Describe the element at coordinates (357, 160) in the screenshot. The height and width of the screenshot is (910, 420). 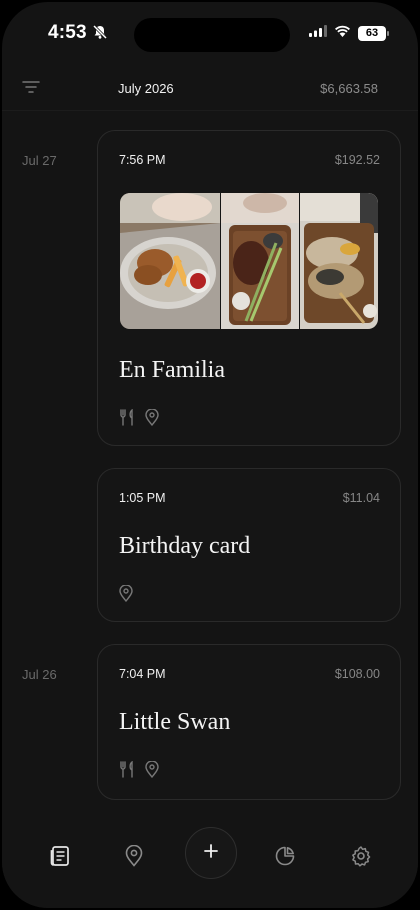
I see `entry-amount: $192.52` at that location.